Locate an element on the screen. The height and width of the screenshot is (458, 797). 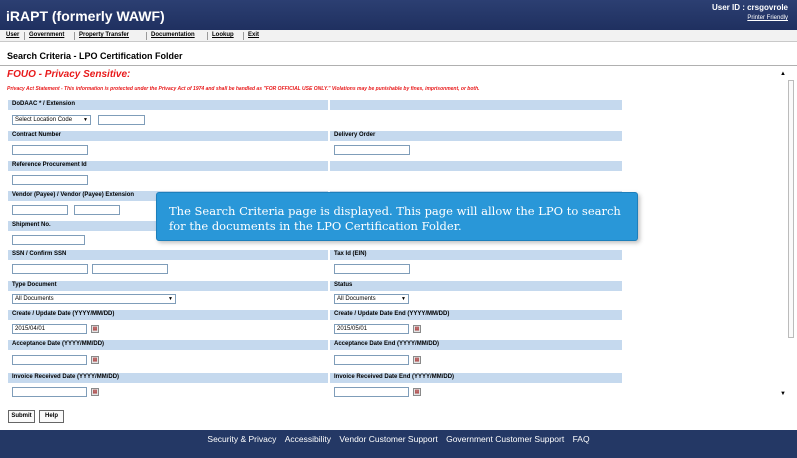
acceptance-date-input is located at coordinates (49, 360).